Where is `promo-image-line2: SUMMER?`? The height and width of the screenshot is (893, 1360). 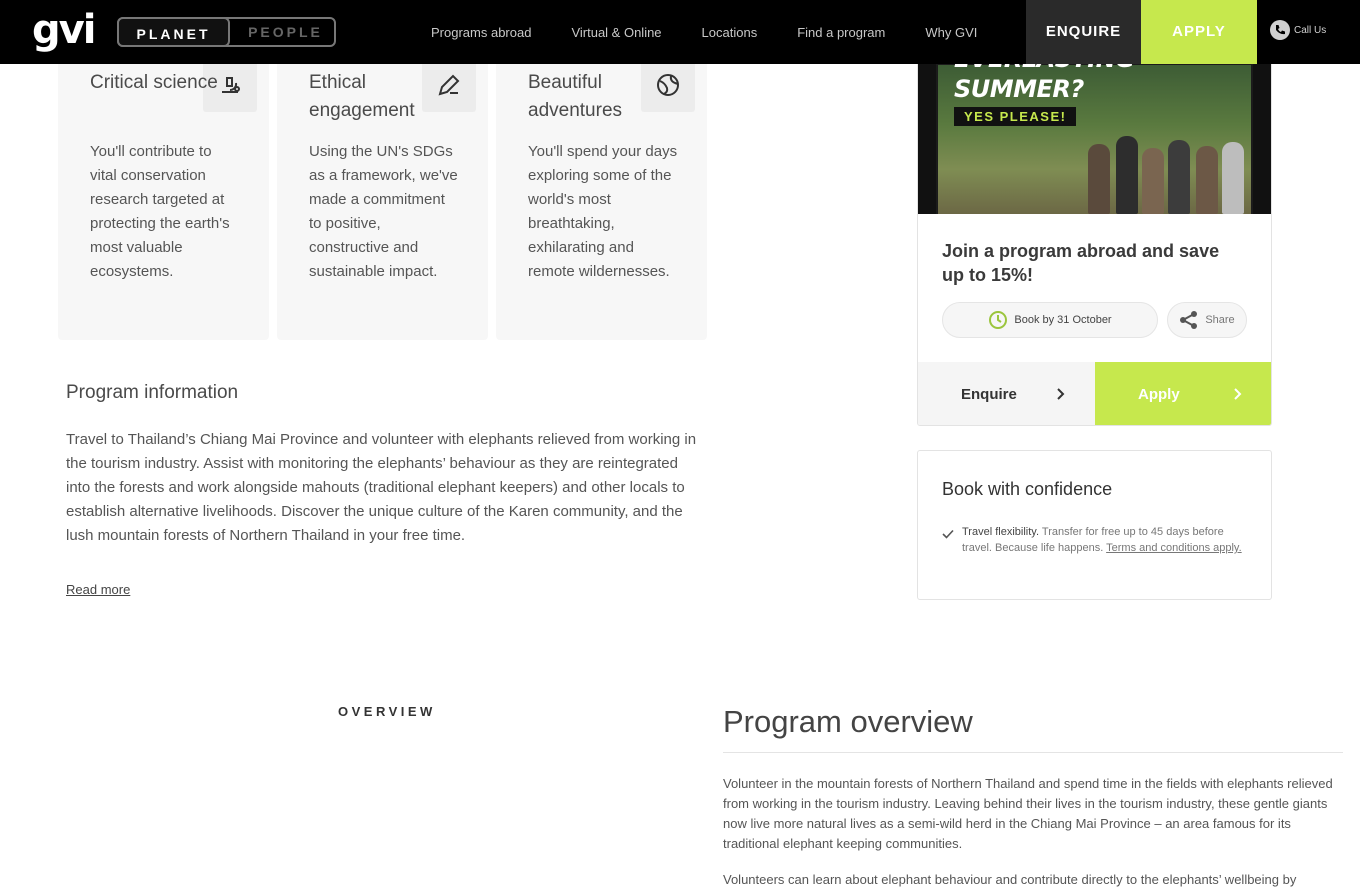 promo-image-line2: SUMMER? is located at coordinates (1019, 89).